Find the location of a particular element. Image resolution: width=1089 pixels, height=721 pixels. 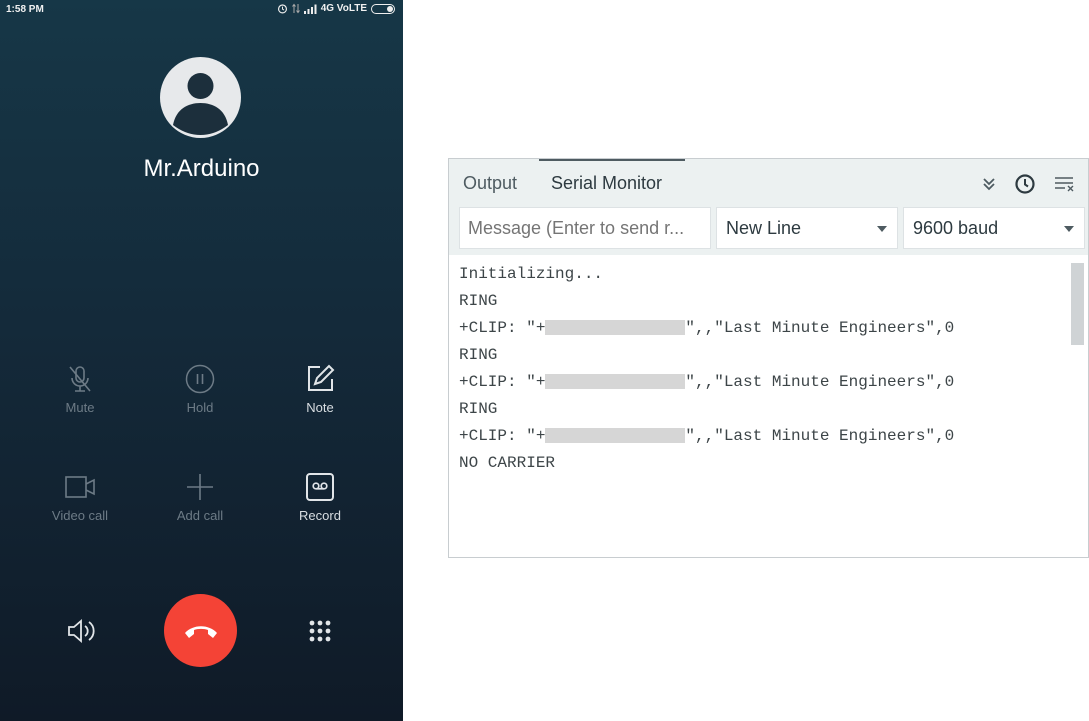

status-icons: 4G VoLTE is located at coordinates (336, 8).